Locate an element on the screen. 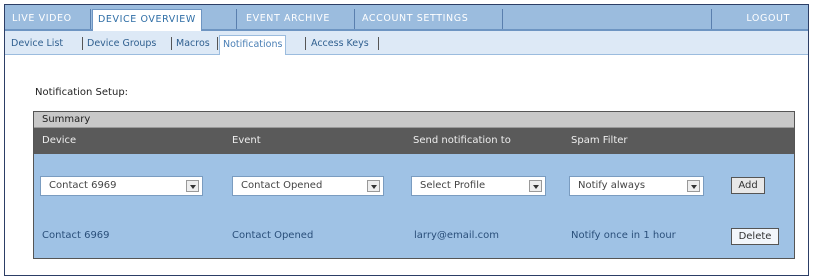  tab-device-overview: DEVICE OVERVIEW is located at coordinates (147, 20).